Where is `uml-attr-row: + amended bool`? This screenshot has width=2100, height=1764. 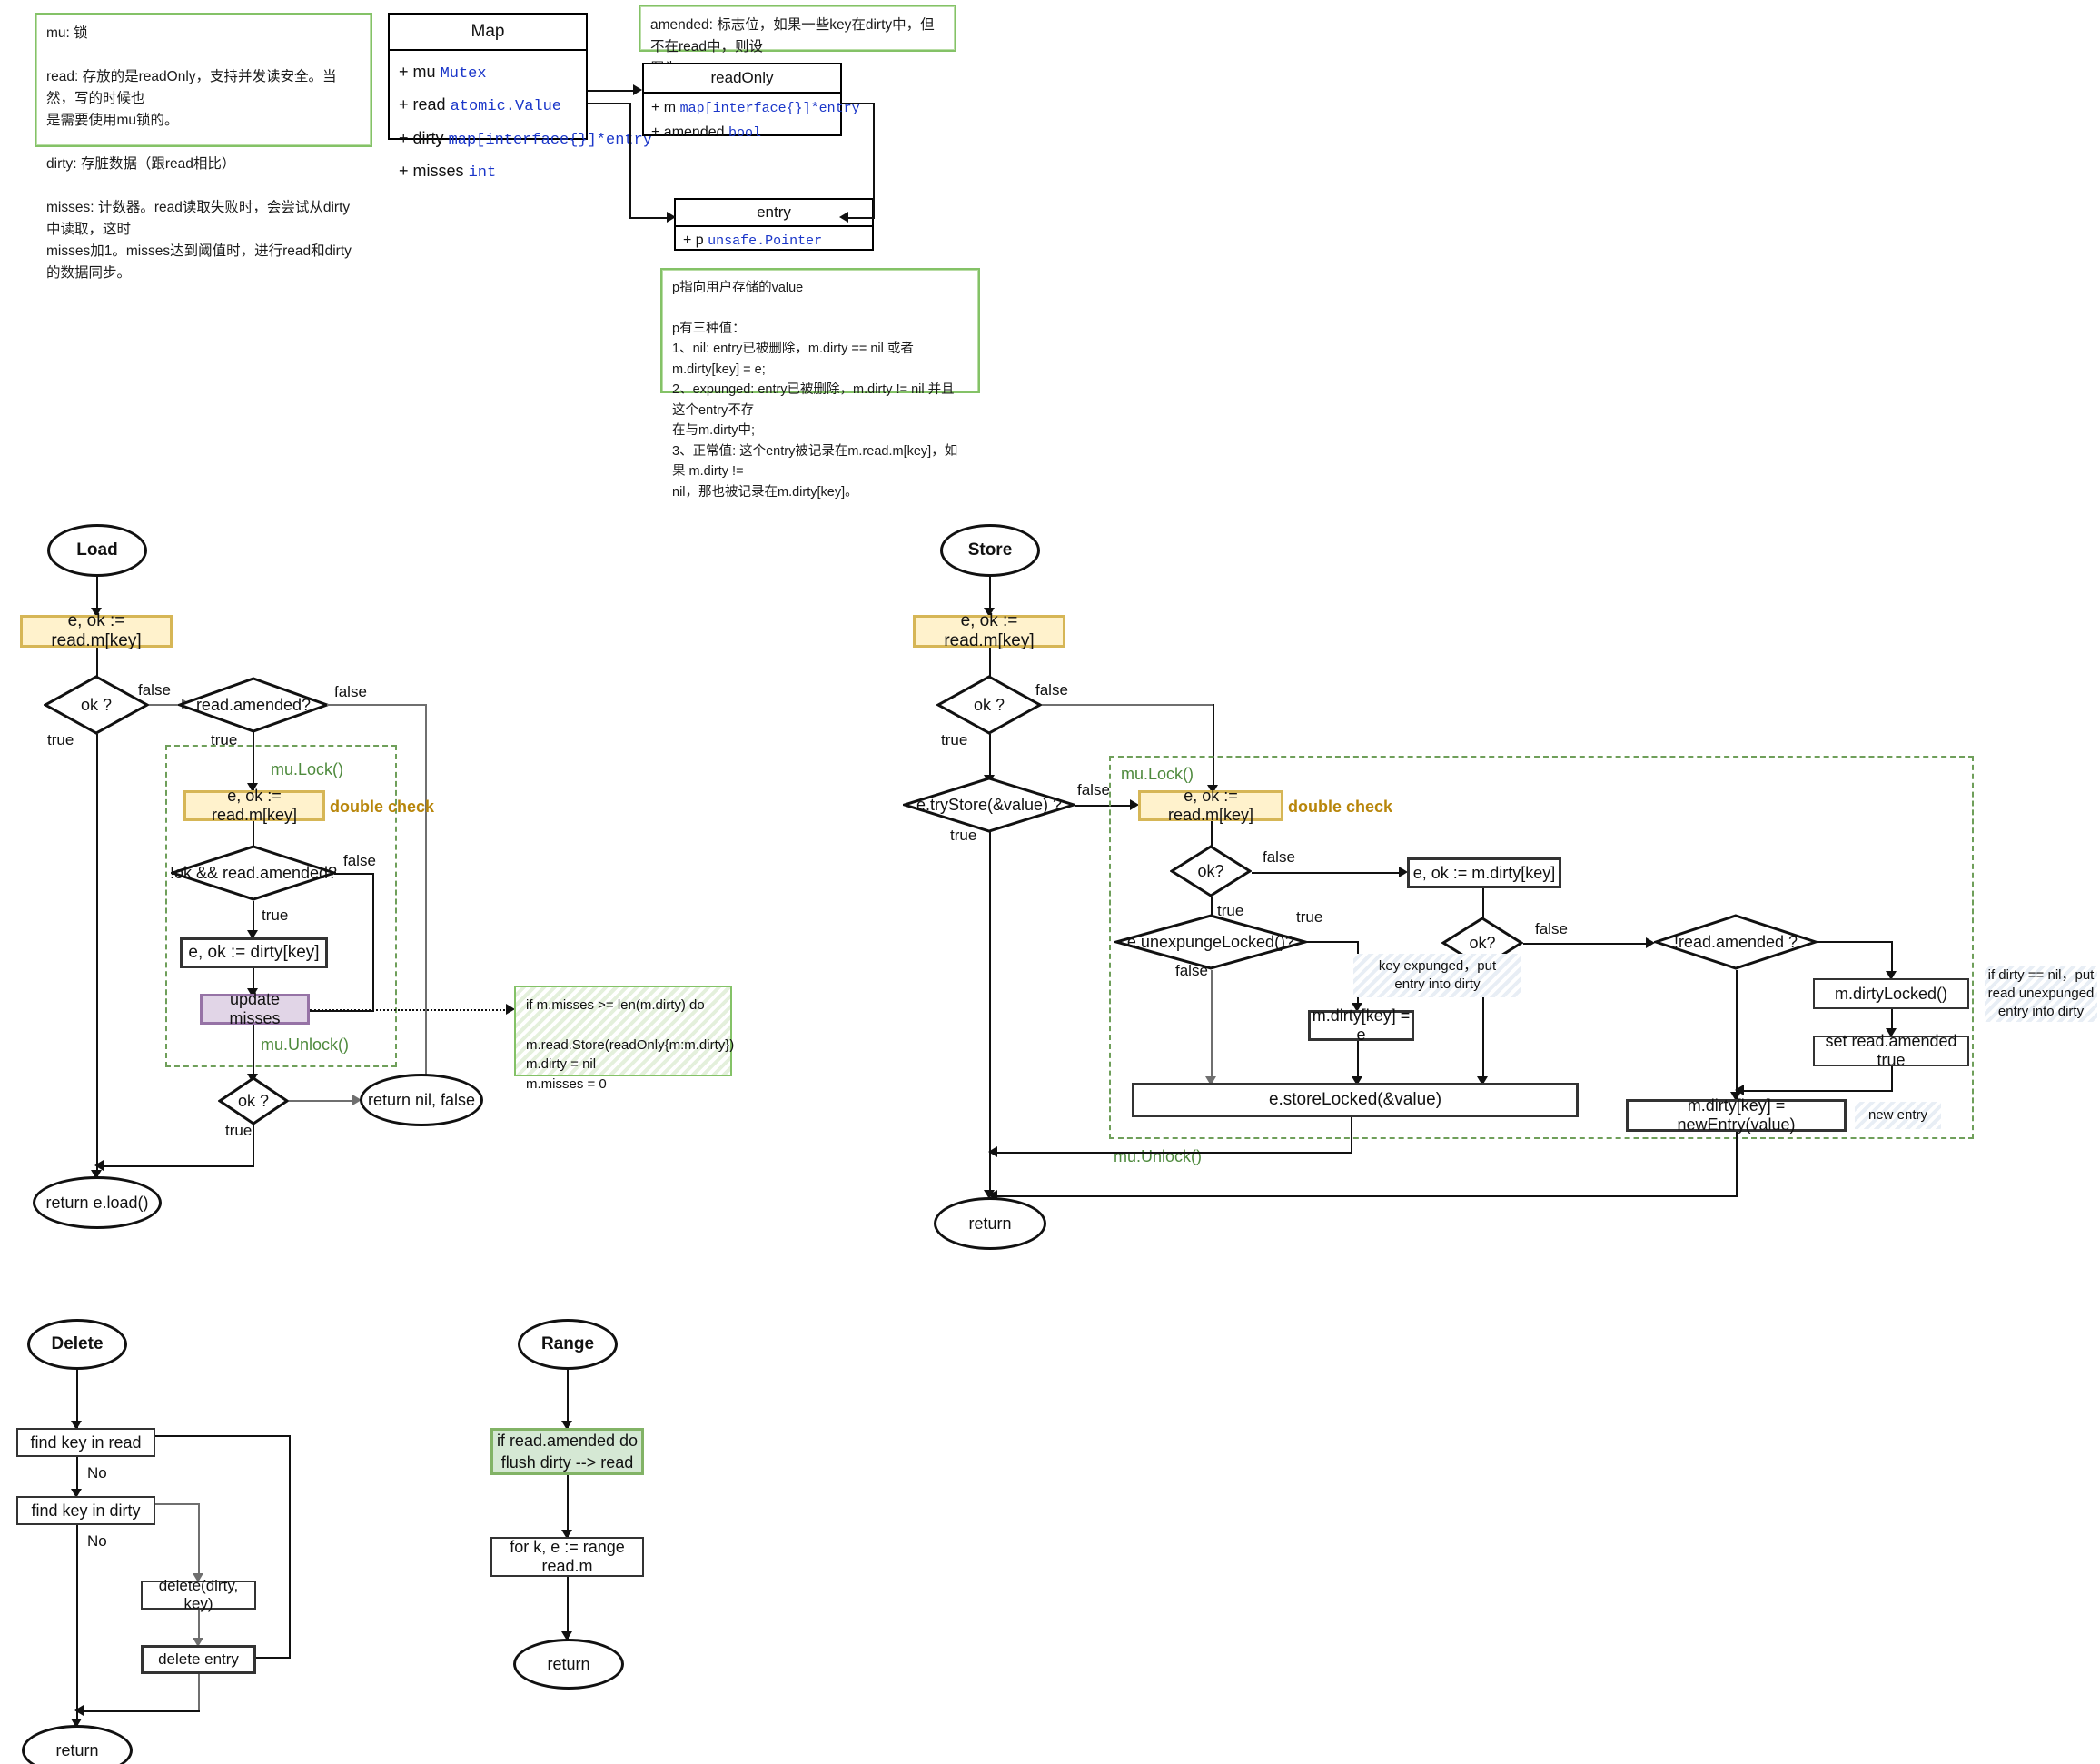
uml-attr-row: + amended bool is located at coordinates (742, 133).